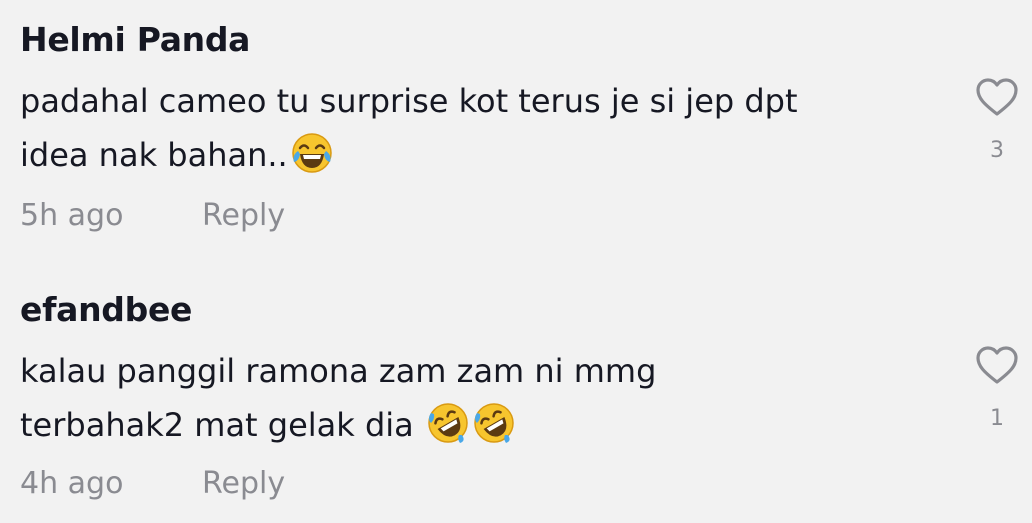 The image size is (1032, 523). What do you see at coordinates (997, 150) in the screenshot?
I see `like-count: 3` at bounding box center [997, 150].